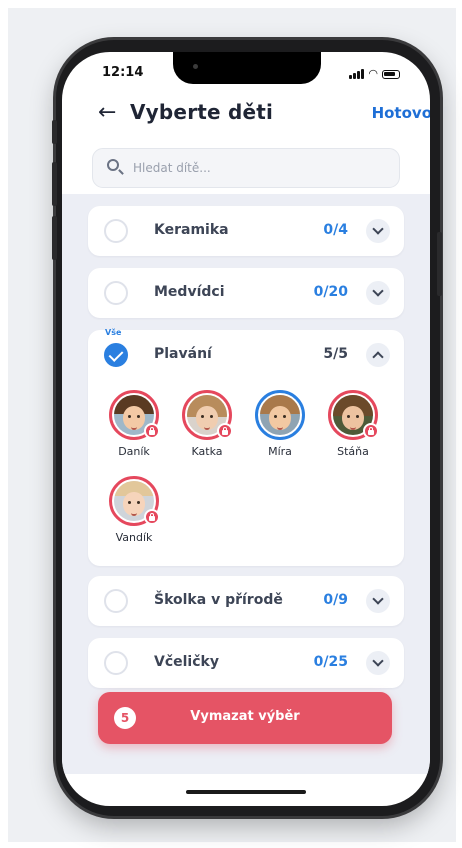 The width and height of the screenshot is (462, 848). What do you see at coordinates (246, 231) in the screenshot?
I see `group-card-keramika: Keramika 0/4` at bounding box center [246, 231].